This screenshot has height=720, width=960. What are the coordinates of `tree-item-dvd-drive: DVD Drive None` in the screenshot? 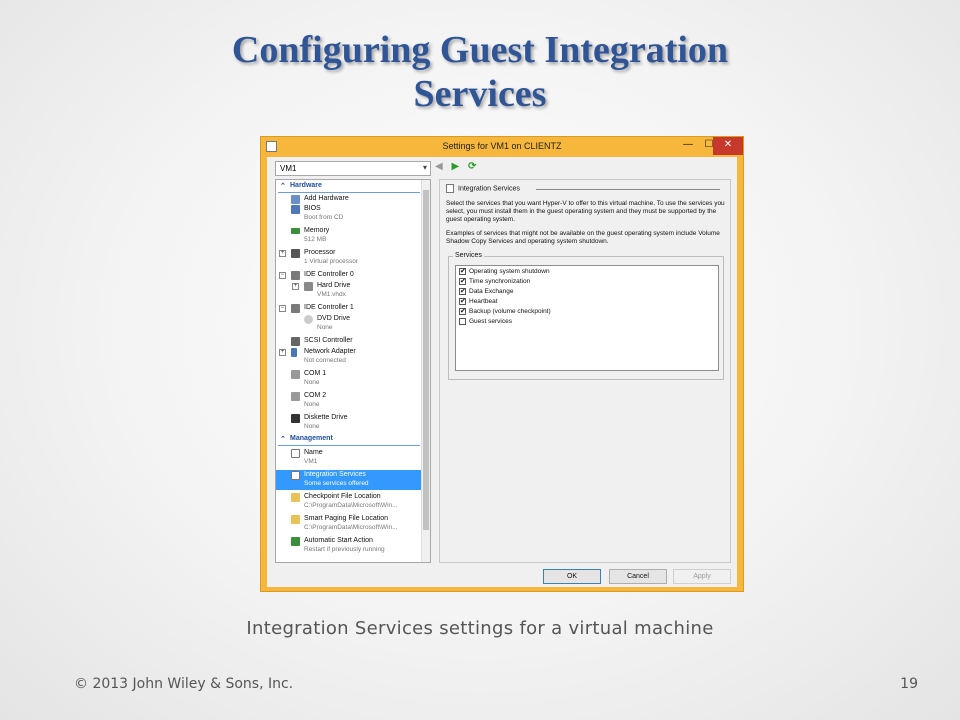 It's located at (349, 324).